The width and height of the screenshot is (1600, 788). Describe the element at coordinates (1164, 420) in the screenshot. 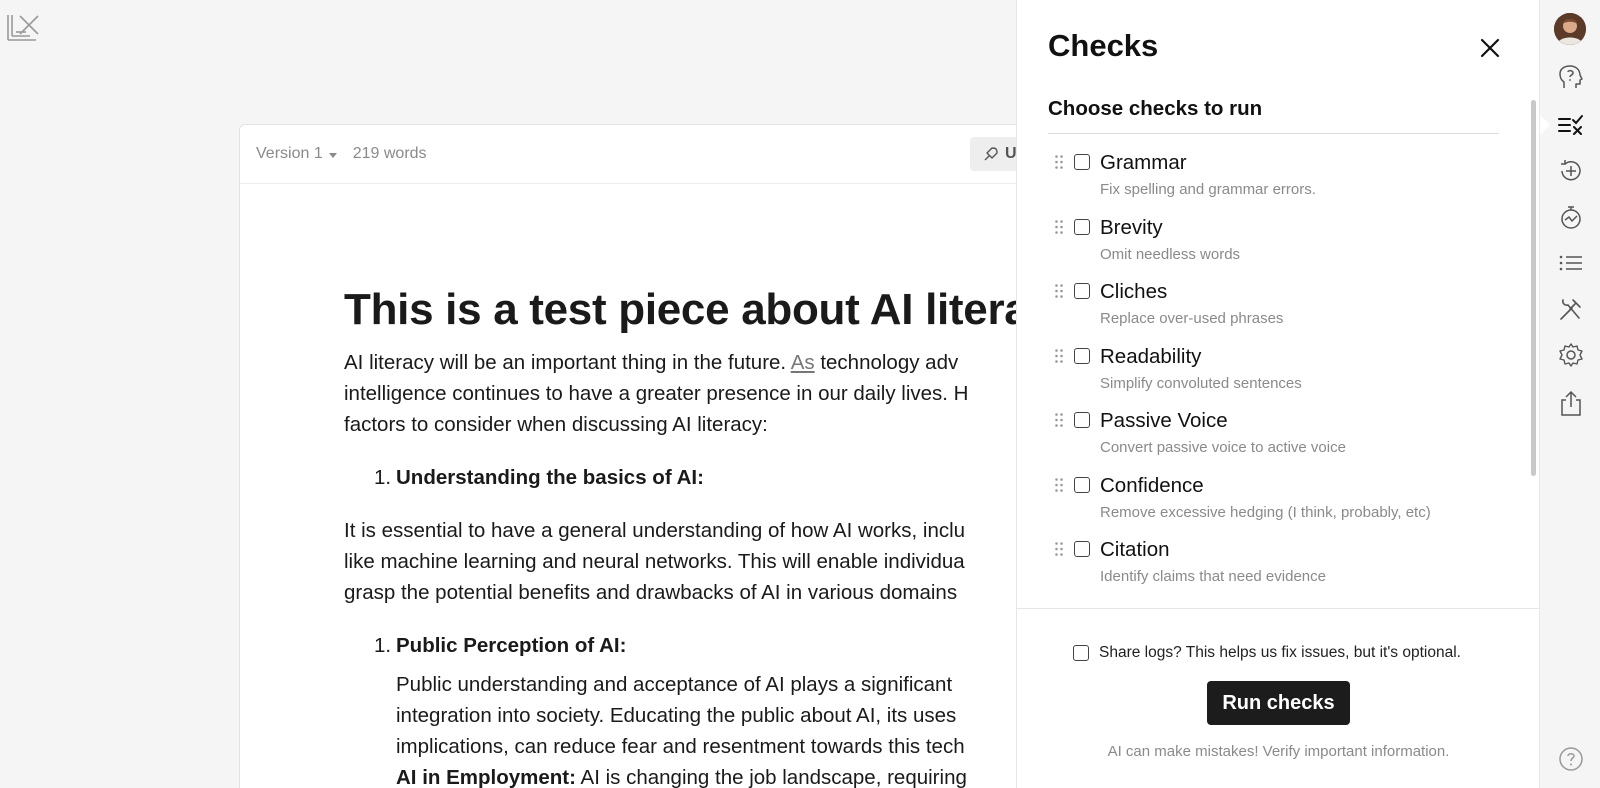

I see `check-name: Passive Voice` at that location.